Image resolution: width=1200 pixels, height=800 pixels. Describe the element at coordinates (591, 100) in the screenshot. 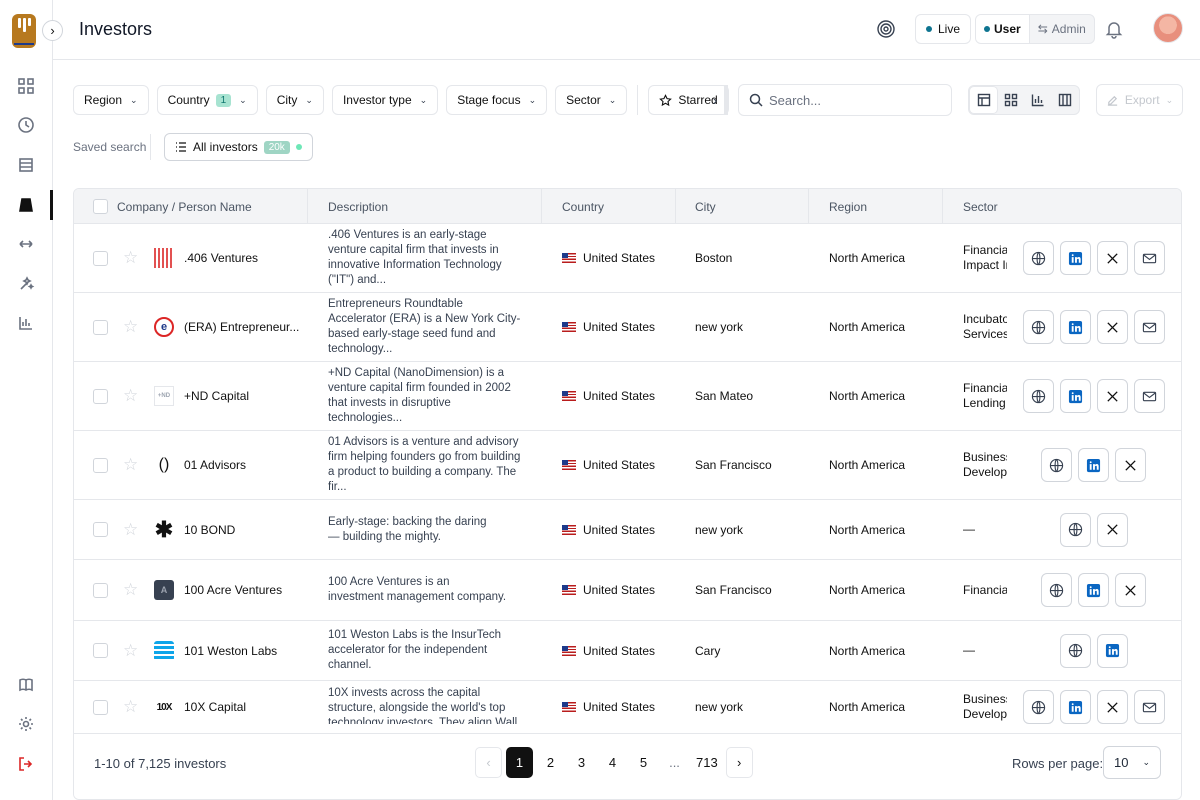

I see `sector-filter: Sector ⌄` at that location.